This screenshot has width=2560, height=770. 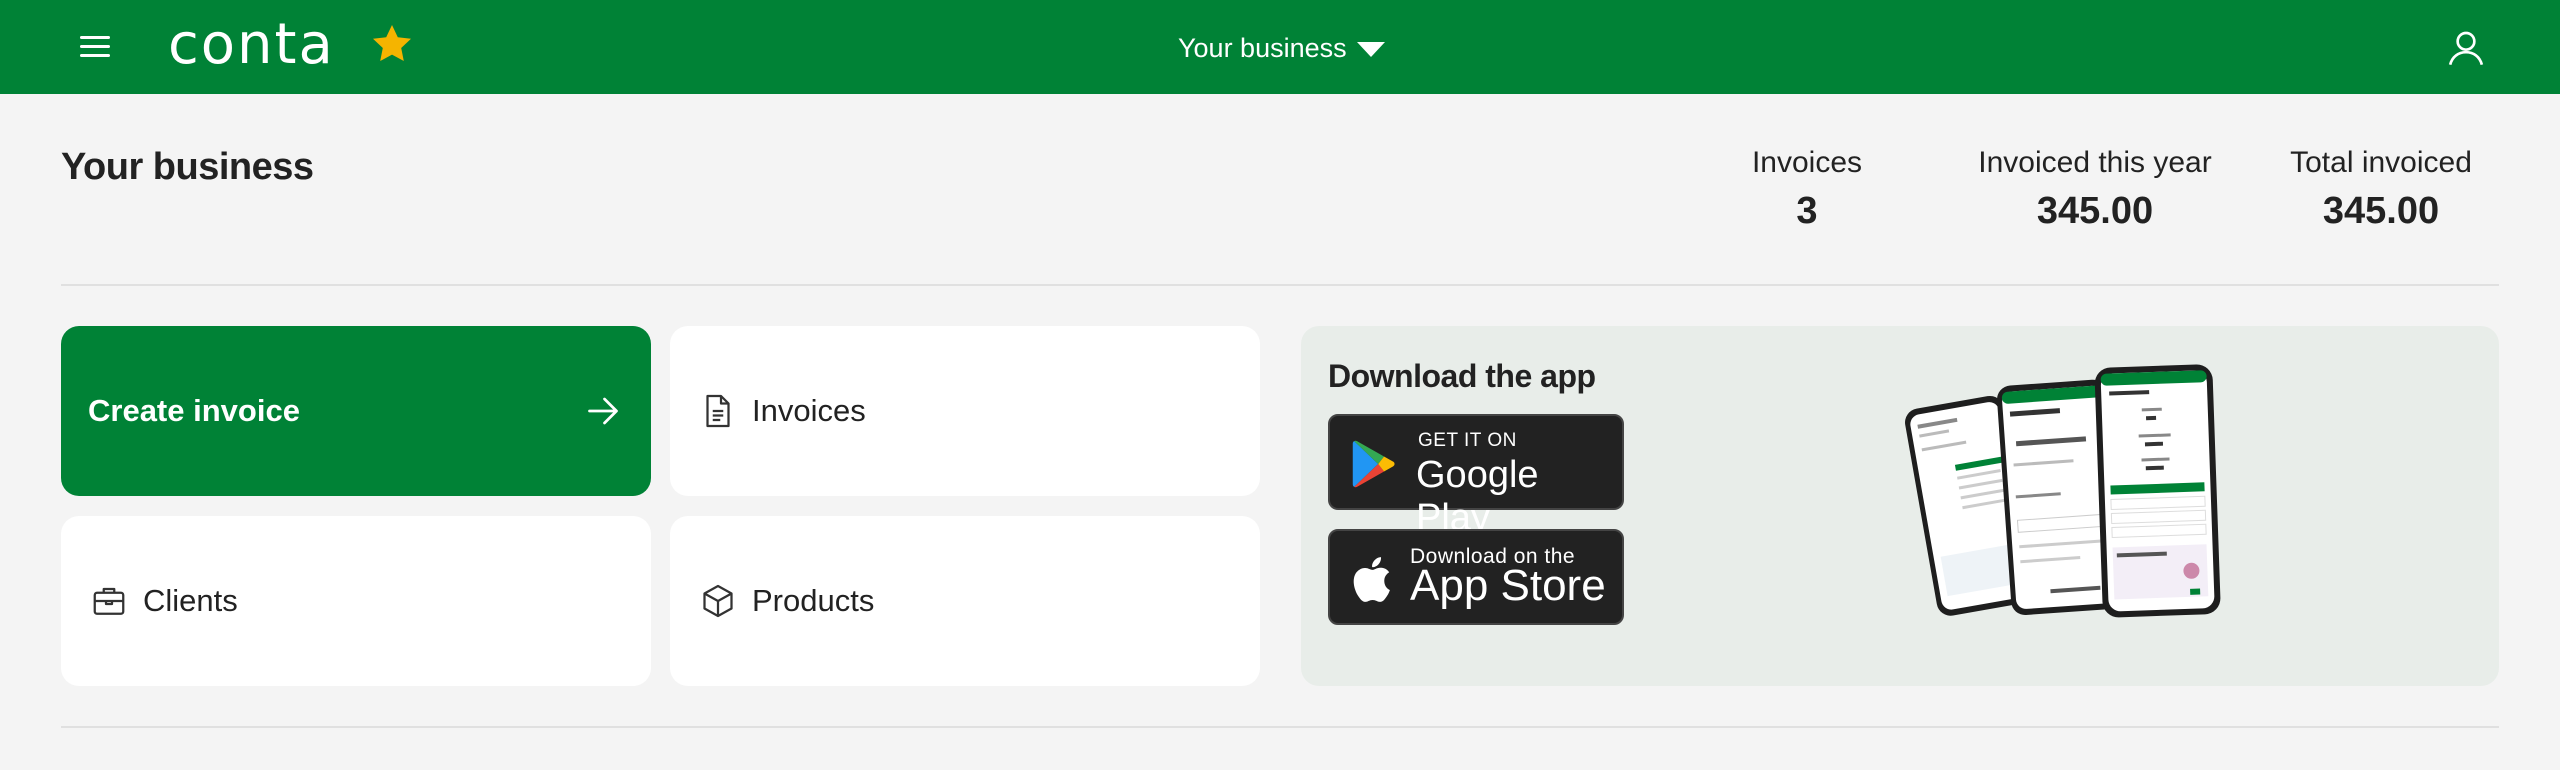 I want to click on arrow-right-icon, so click(x=603, y=411).